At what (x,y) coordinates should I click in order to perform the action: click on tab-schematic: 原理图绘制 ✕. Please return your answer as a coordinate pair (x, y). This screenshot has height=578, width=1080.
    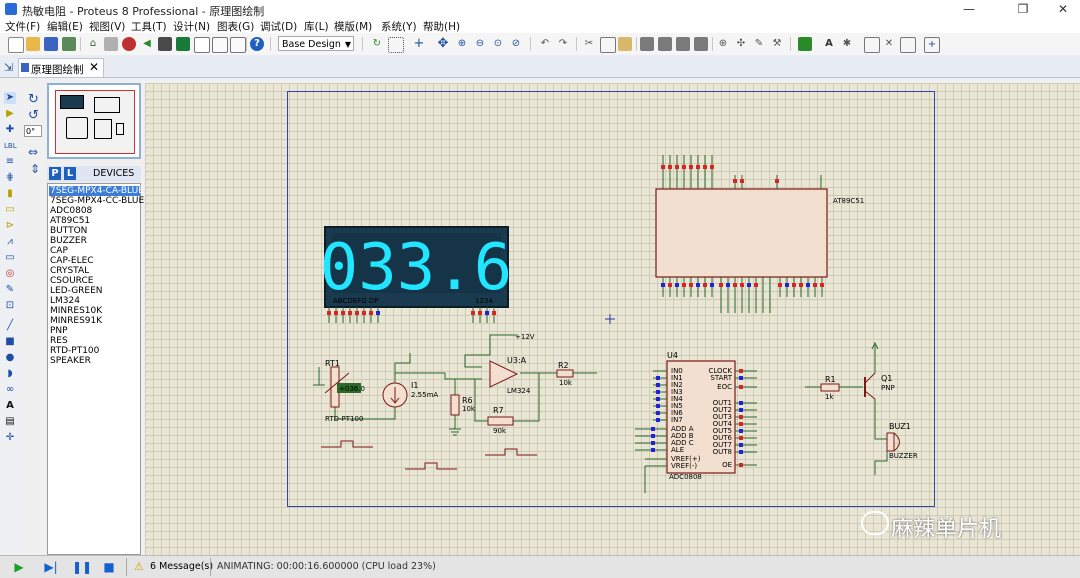
    Looking at the image, I should click on (61, 67).